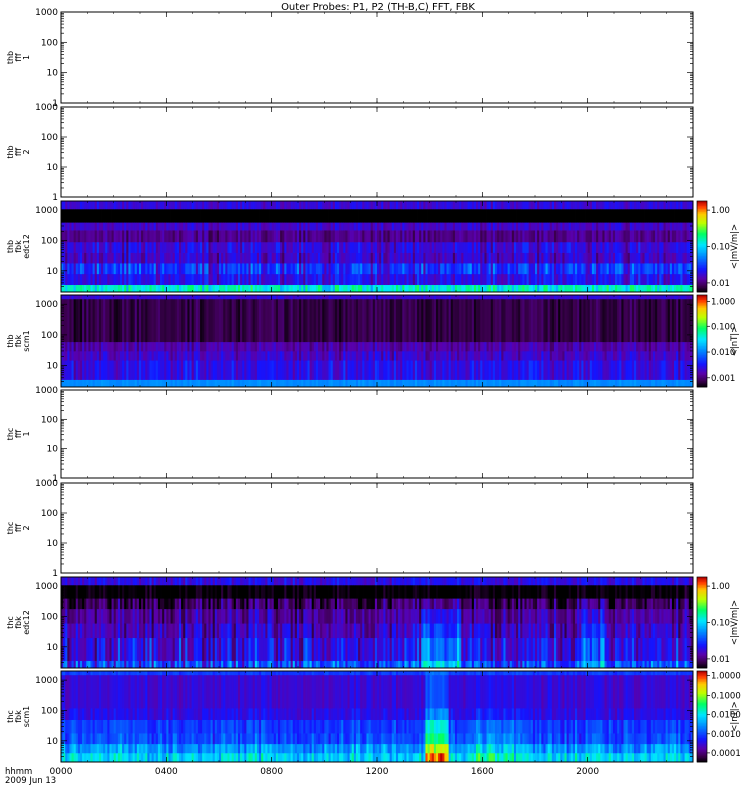 This screenshot has height=800, width=750. What do you see at coordinates (720, 211) in the screenshot?
I see `colorbar-tick-label: 1.00` at bounding box center [720, 211].